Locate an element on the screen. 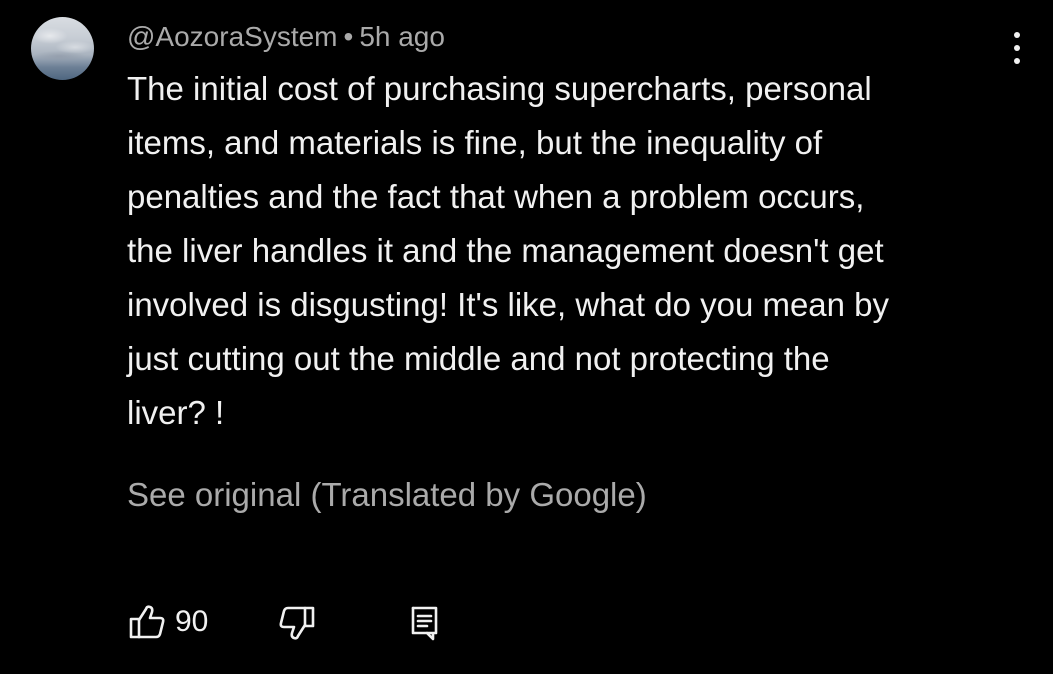  see-original-link: See original (Translated by Google) is located at coordinates (387, 495).